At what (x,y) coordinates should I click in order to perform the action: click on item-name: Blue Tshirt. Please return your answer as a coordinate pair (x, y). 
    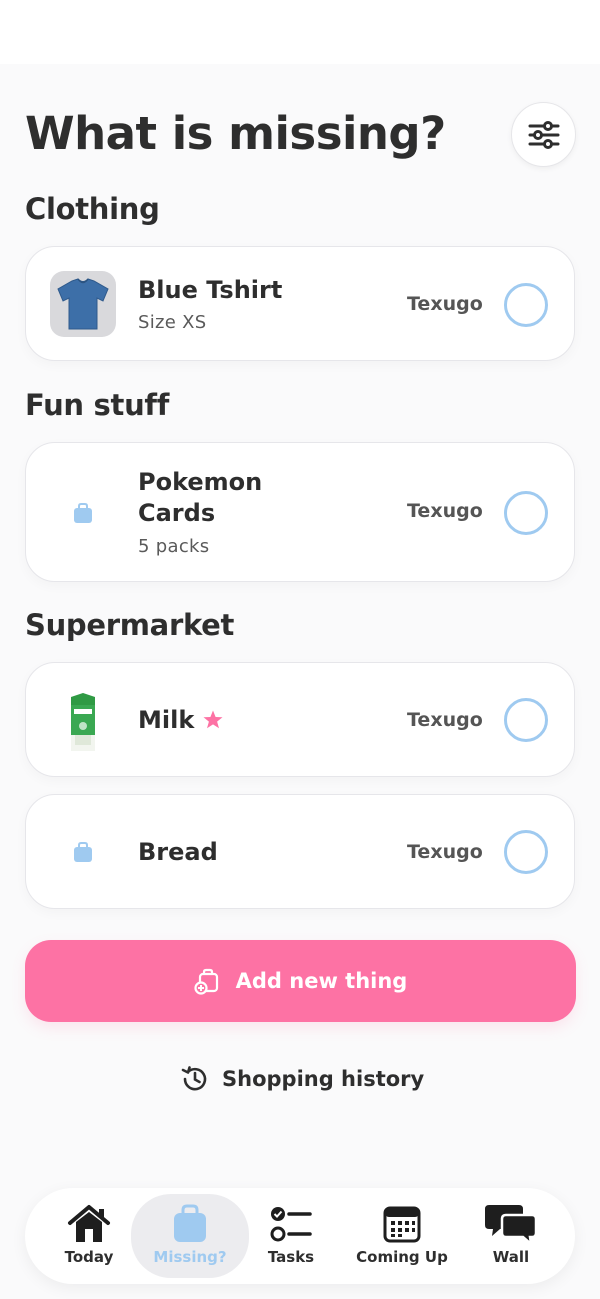
    Looking at the image, I should click on (210, 290).